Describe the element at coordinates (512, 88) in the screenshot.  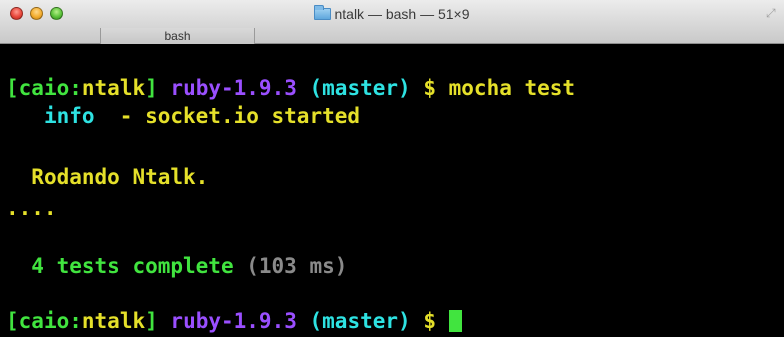
I see `command-text: mocha test` at that location.